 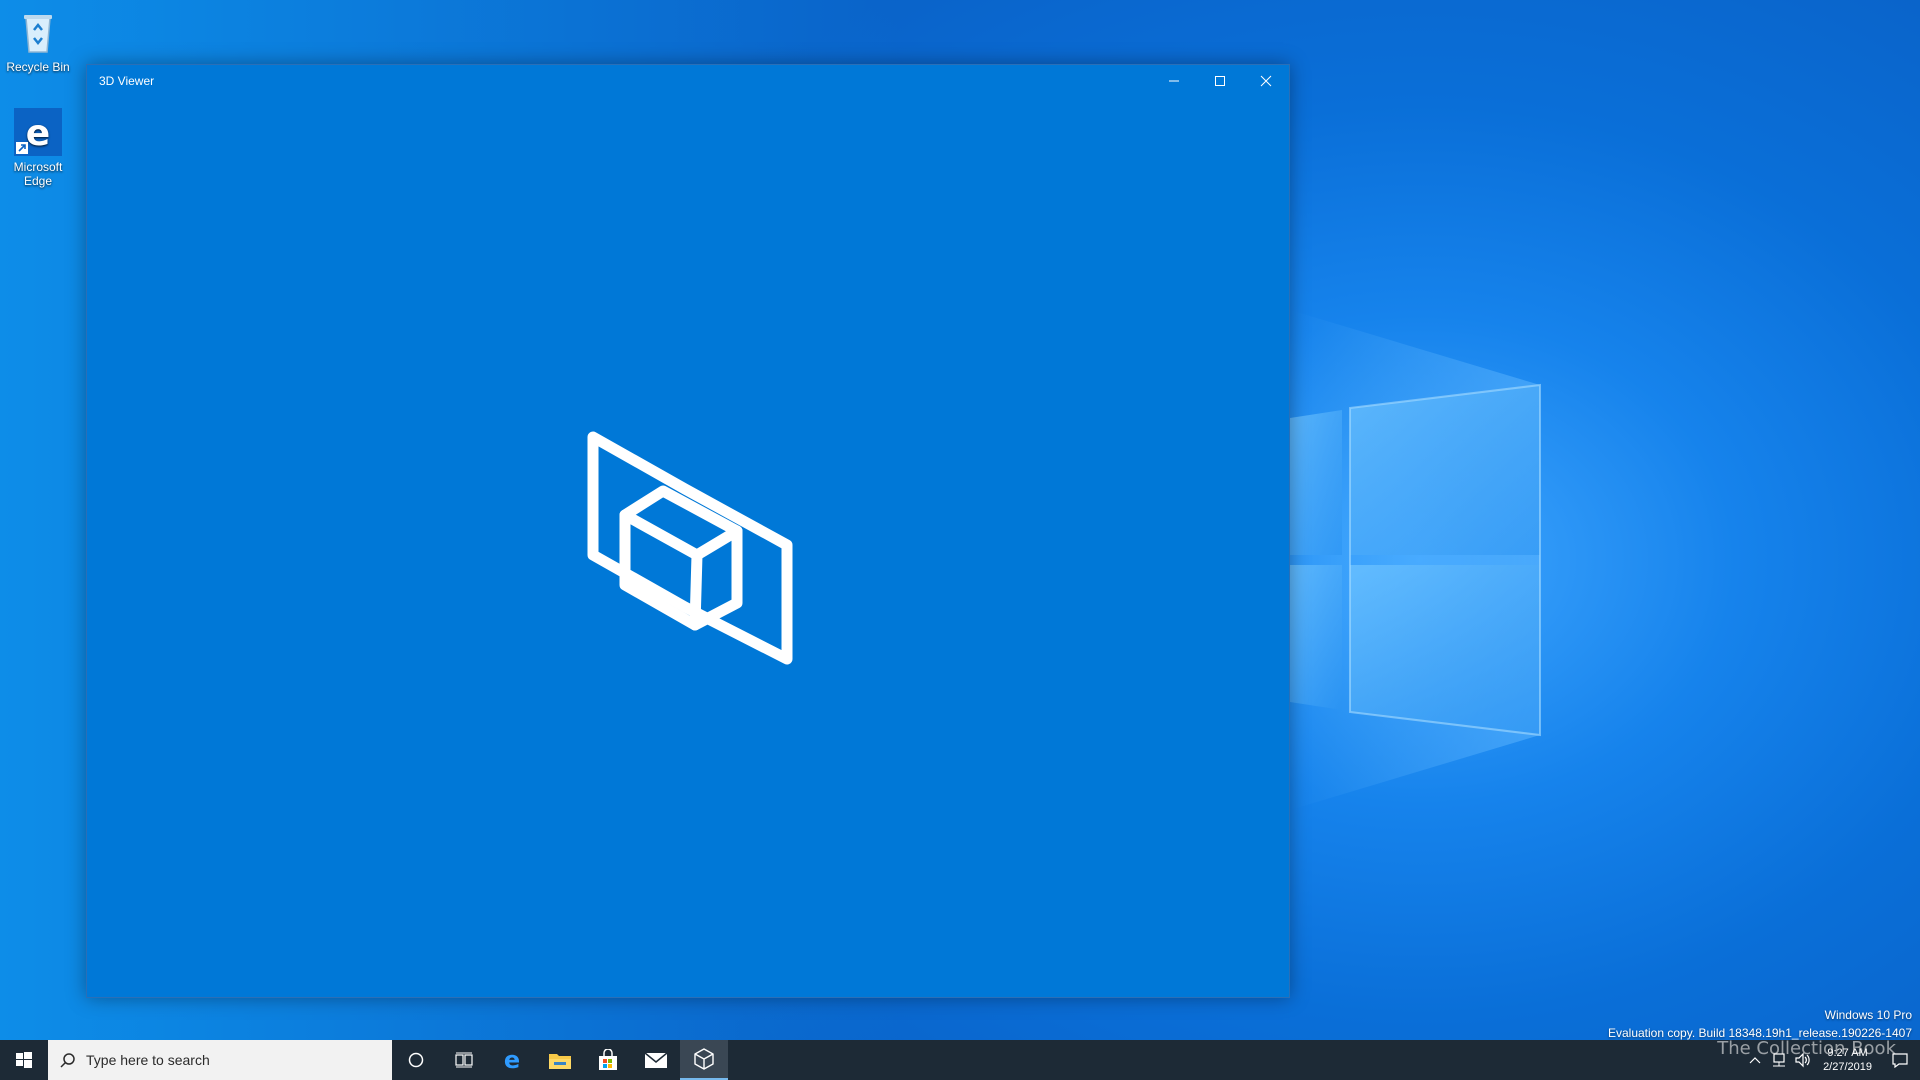 I want to click on taskbar-search-box: Type here to search, so click(x=220, y=1060).